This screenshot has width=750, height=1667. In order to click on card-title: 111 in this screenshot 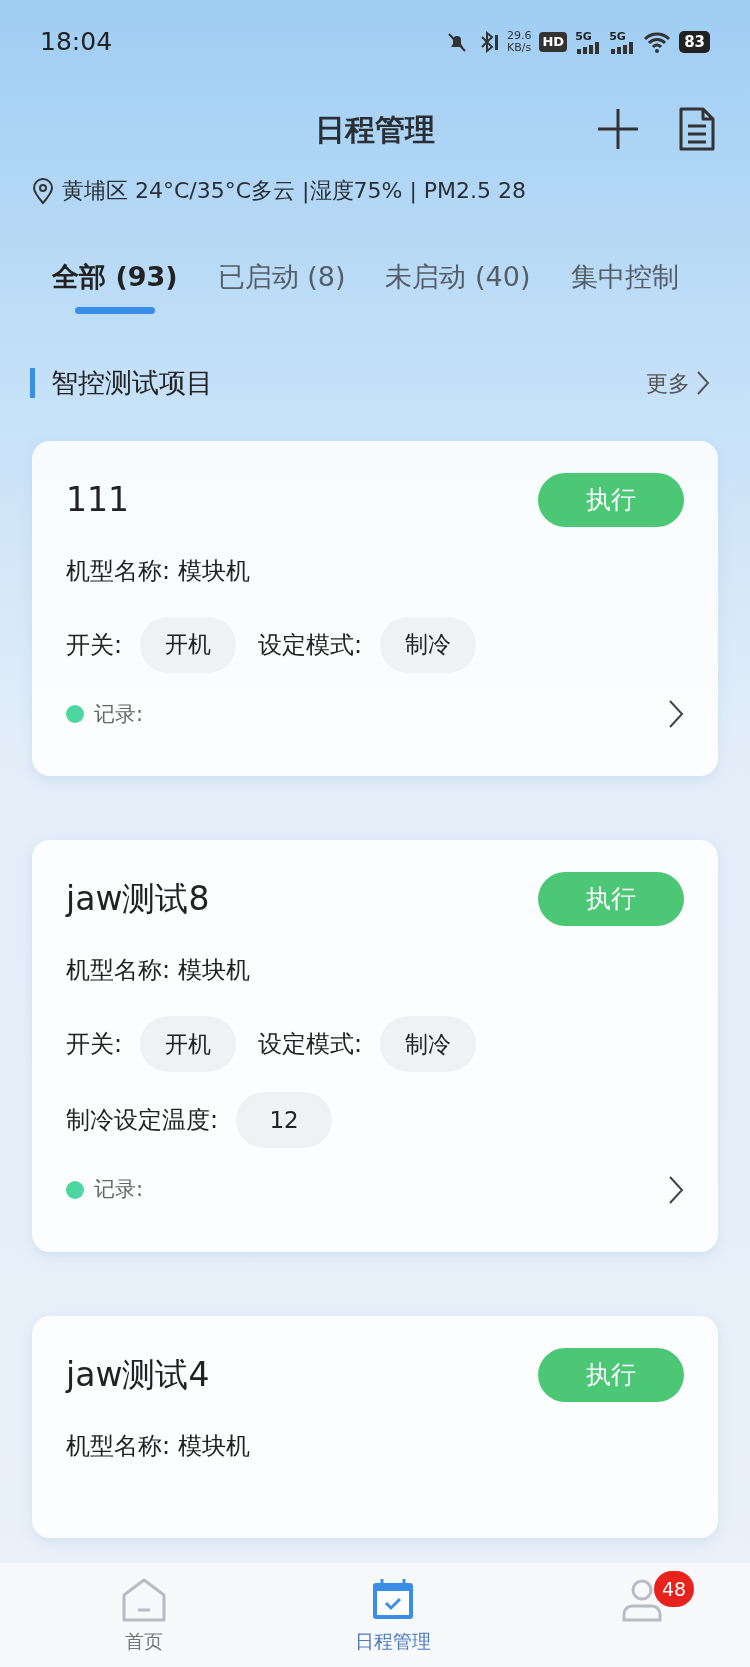, I will do `click(97, 499)`.